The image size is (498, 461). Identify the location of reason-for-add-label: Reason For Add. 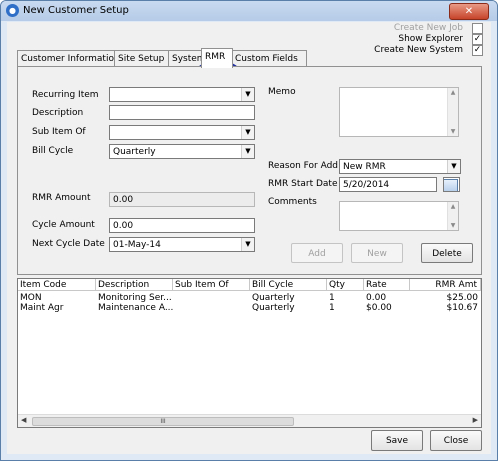
(303, 166).